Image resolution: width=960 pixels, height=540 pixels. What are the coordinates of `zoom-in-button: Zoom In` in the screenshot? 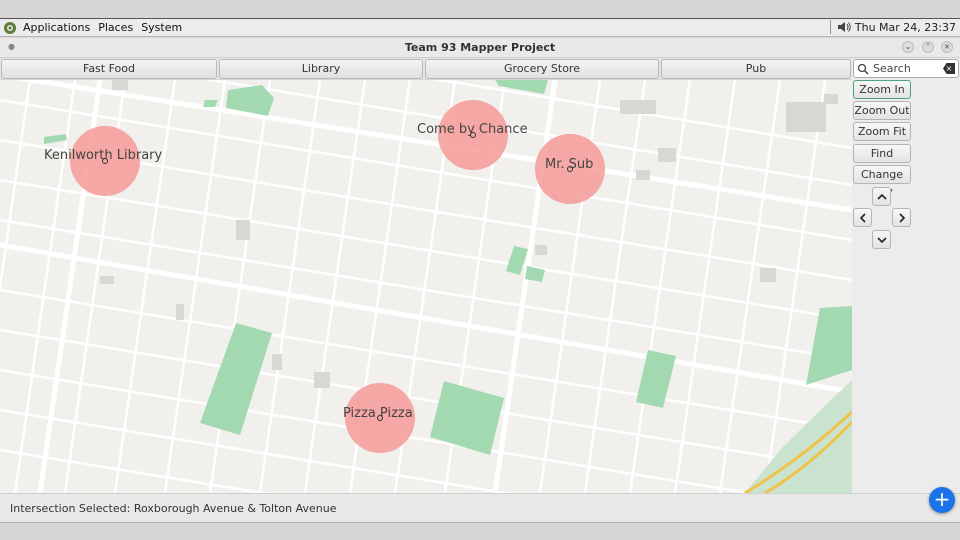 It's located at (882, 89).